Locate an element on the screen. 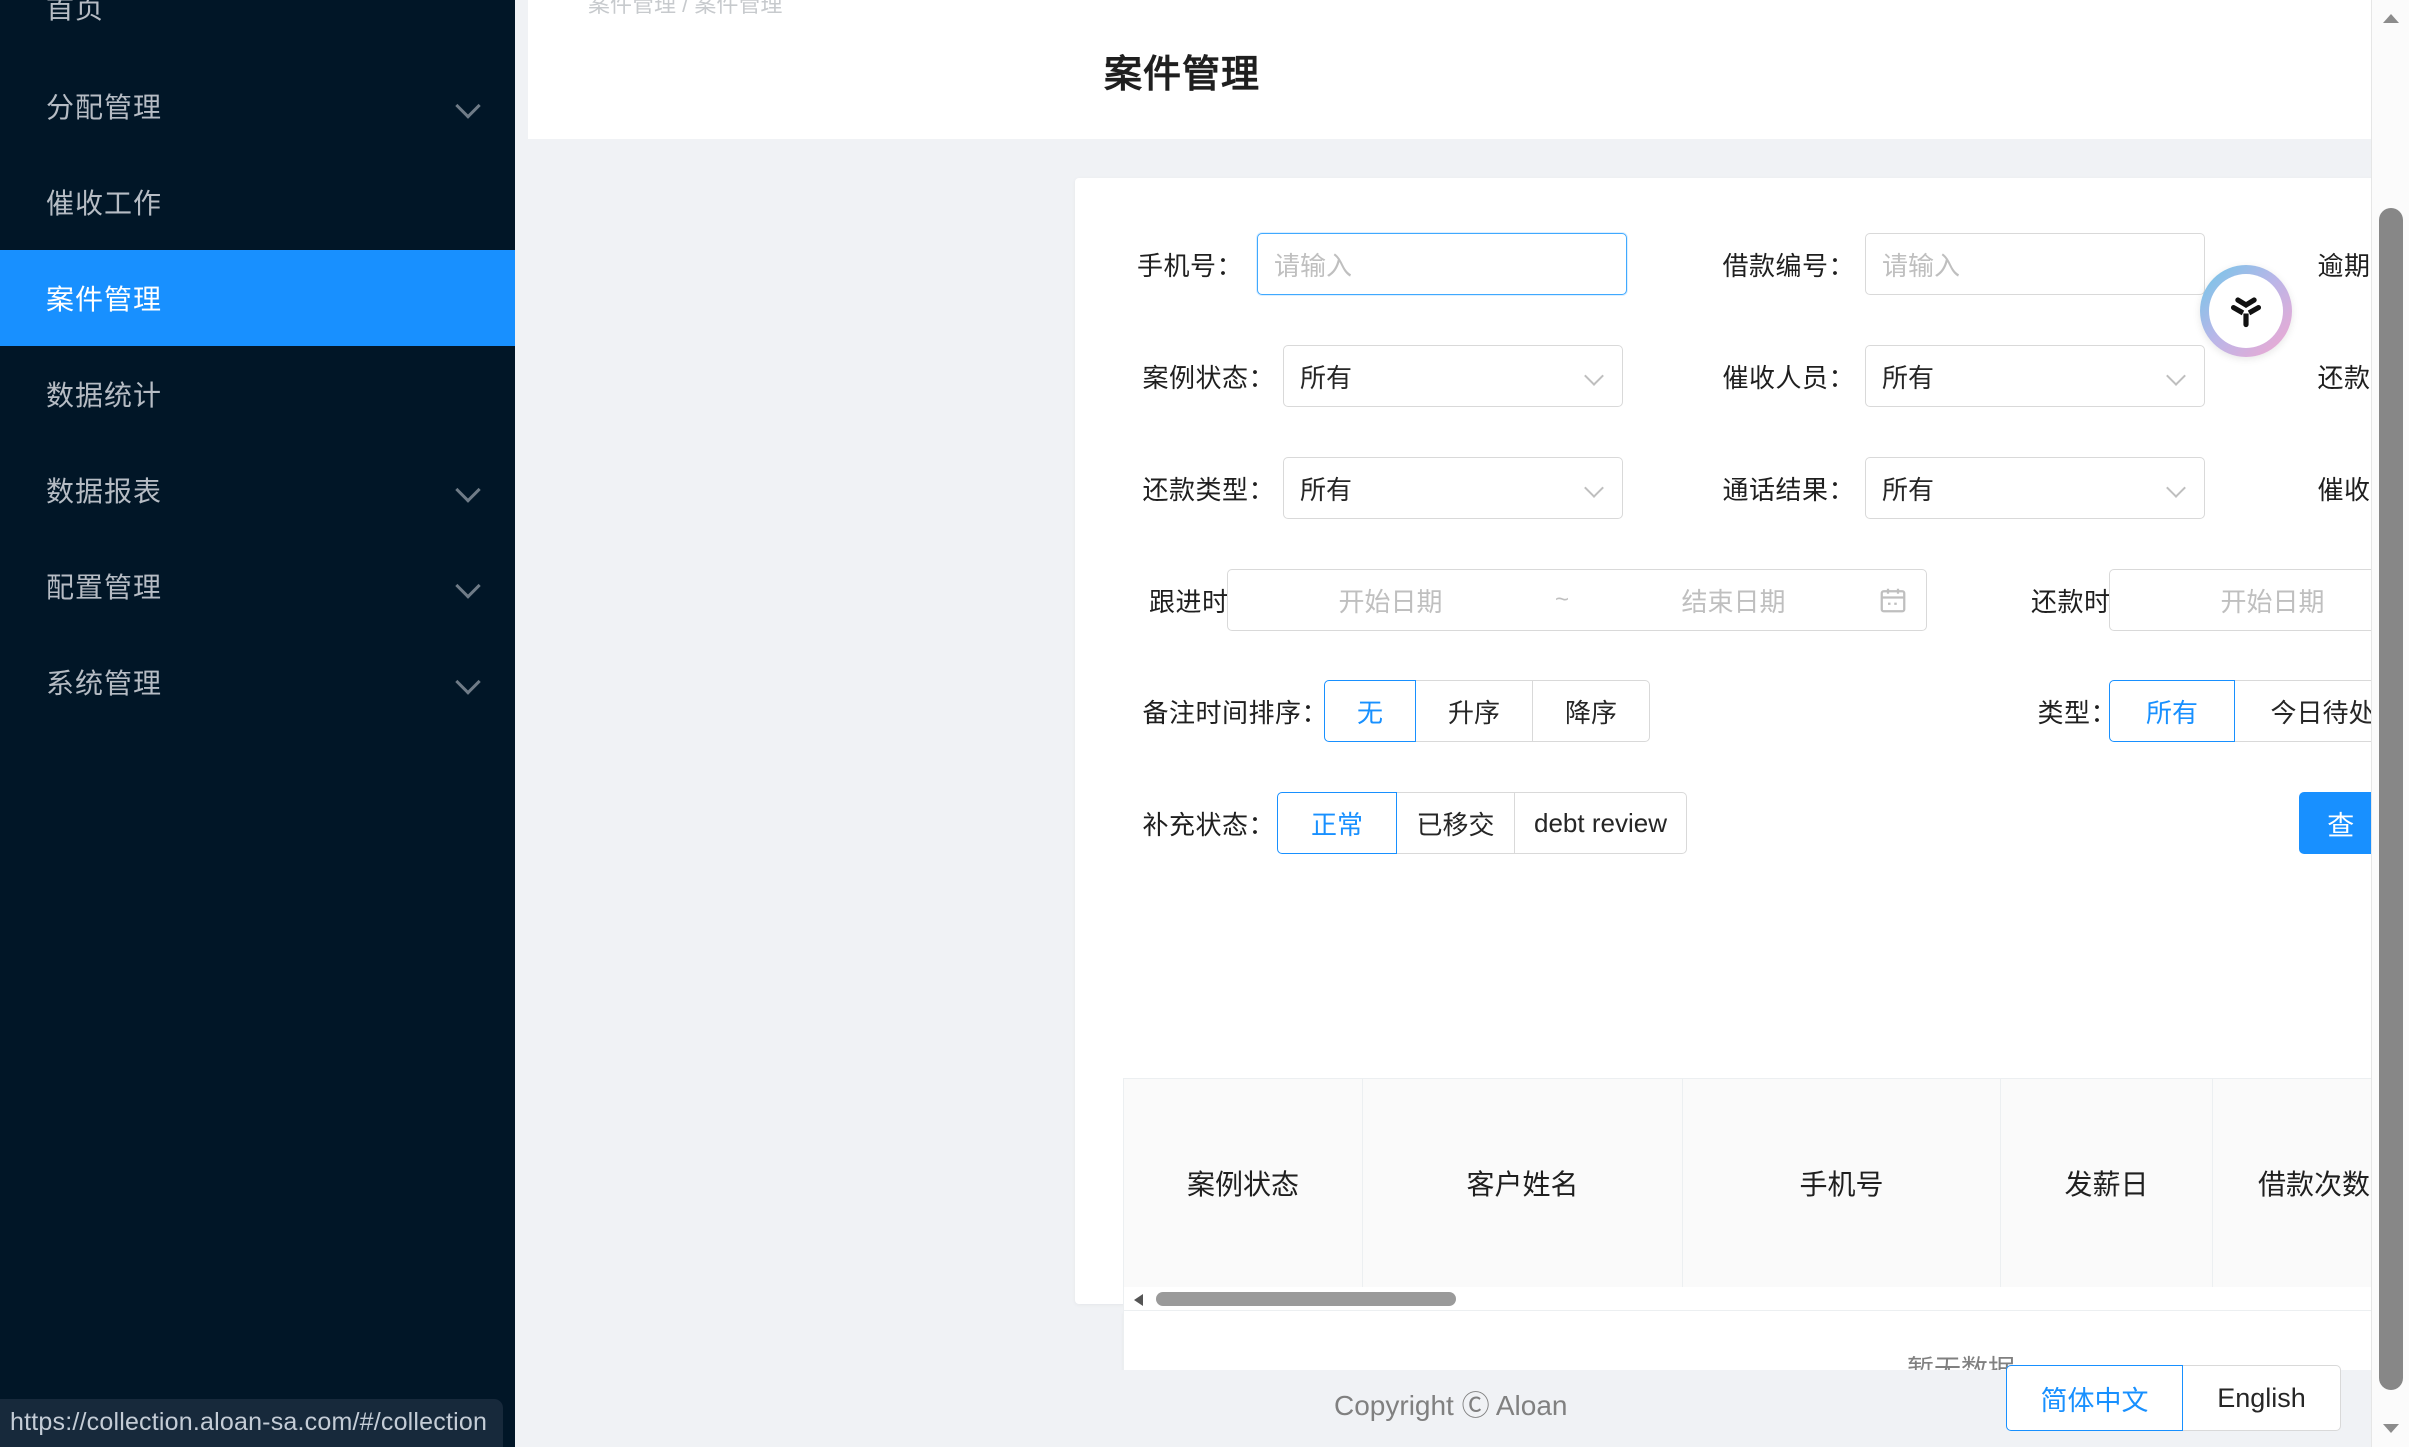 The image size is (2409, 1447). radio-group-type: 所有 今日待处理 历史待处理 is located at coordinates (2259, 711).